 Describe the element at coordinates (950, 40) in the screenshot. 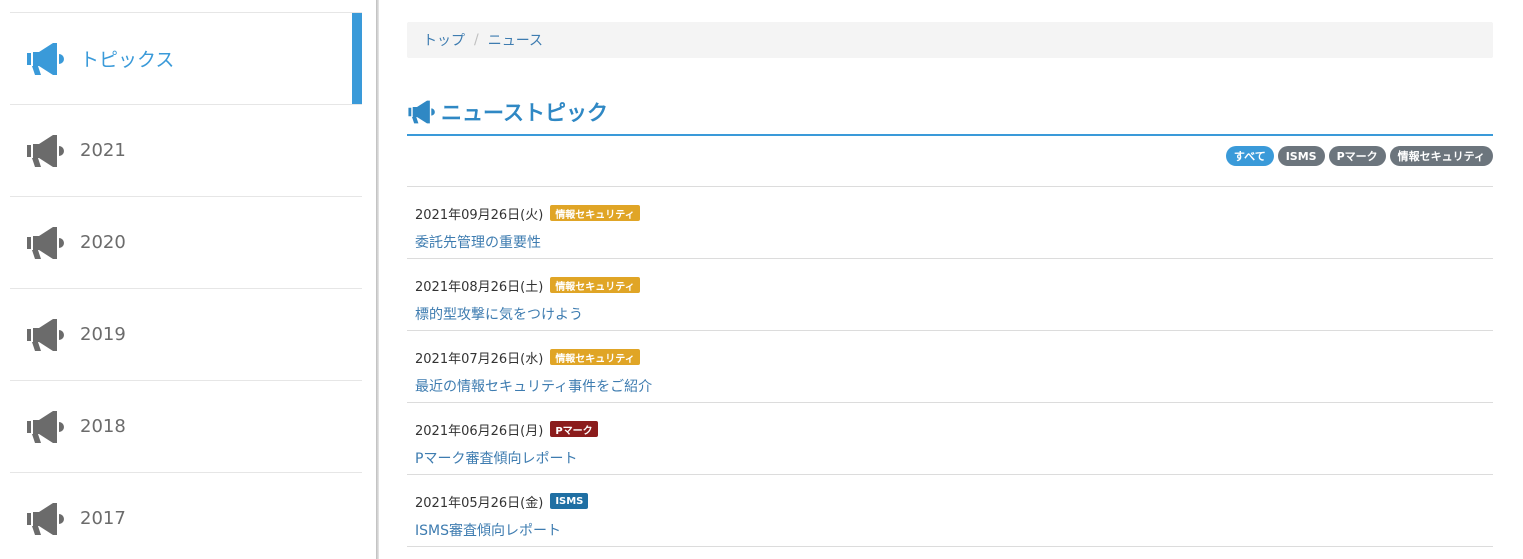

I see `breadcrumb: トップ / ニュース` at that location.